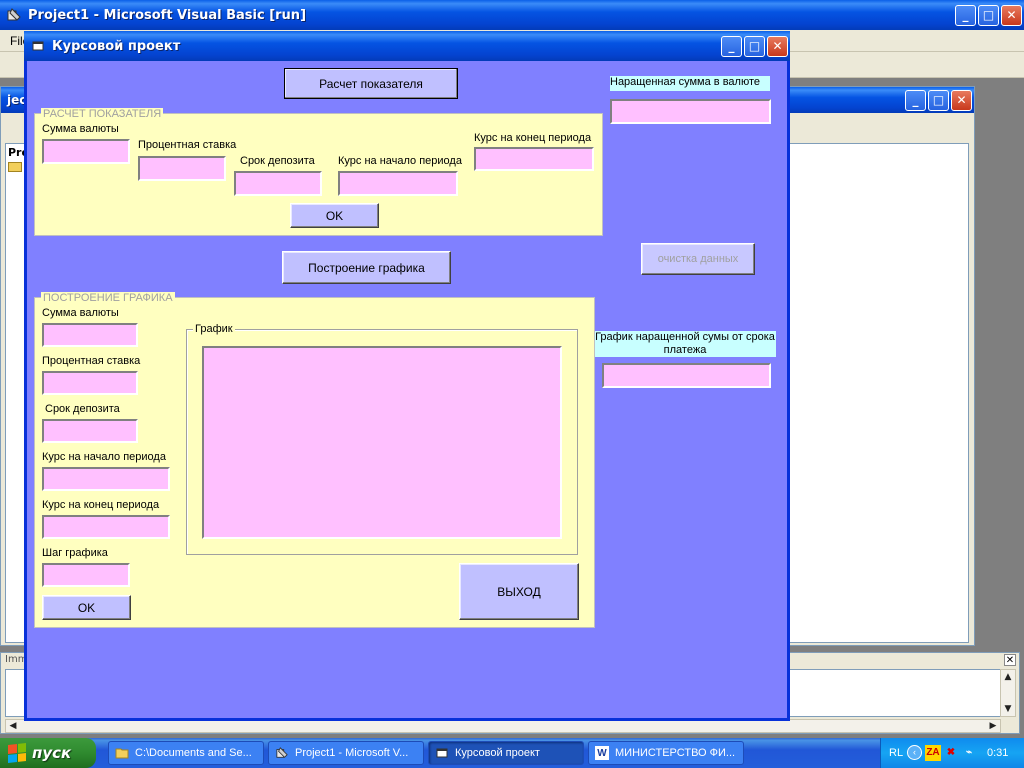 Image resolution: width=1024 pixels, height=768 pixels. What do you see at coordinates (777, 46) in the screenshot?
I see `form-close-button: ✕` at bounding box center [777, 46].